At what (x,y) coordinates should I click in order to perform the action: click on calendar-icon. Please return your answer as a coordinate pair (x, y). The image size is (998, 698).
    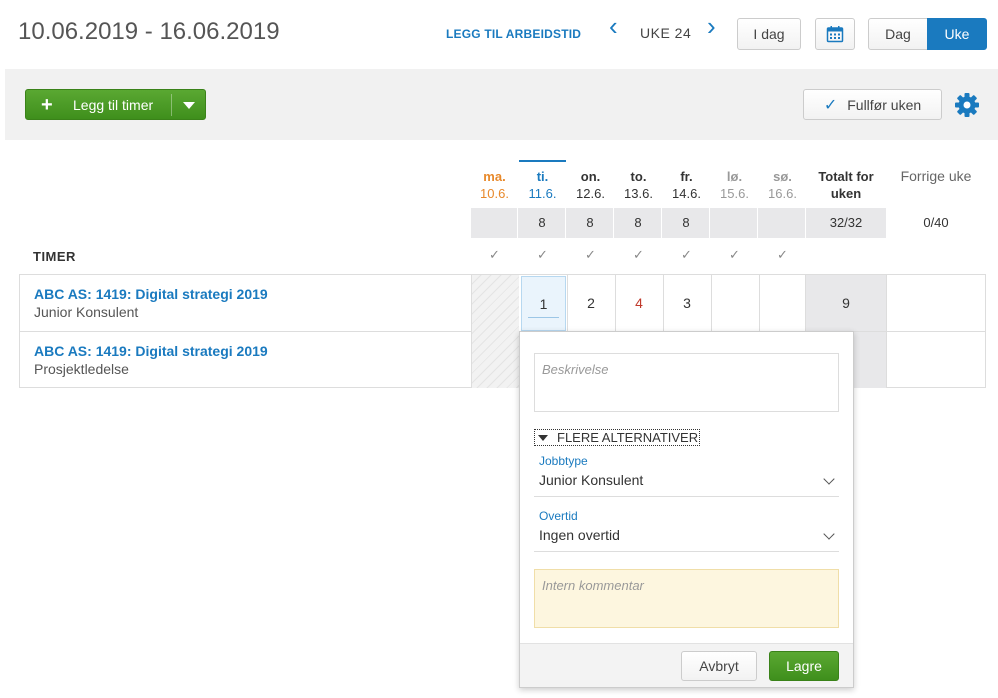
    Looking at the image, I should click on (835, 34).